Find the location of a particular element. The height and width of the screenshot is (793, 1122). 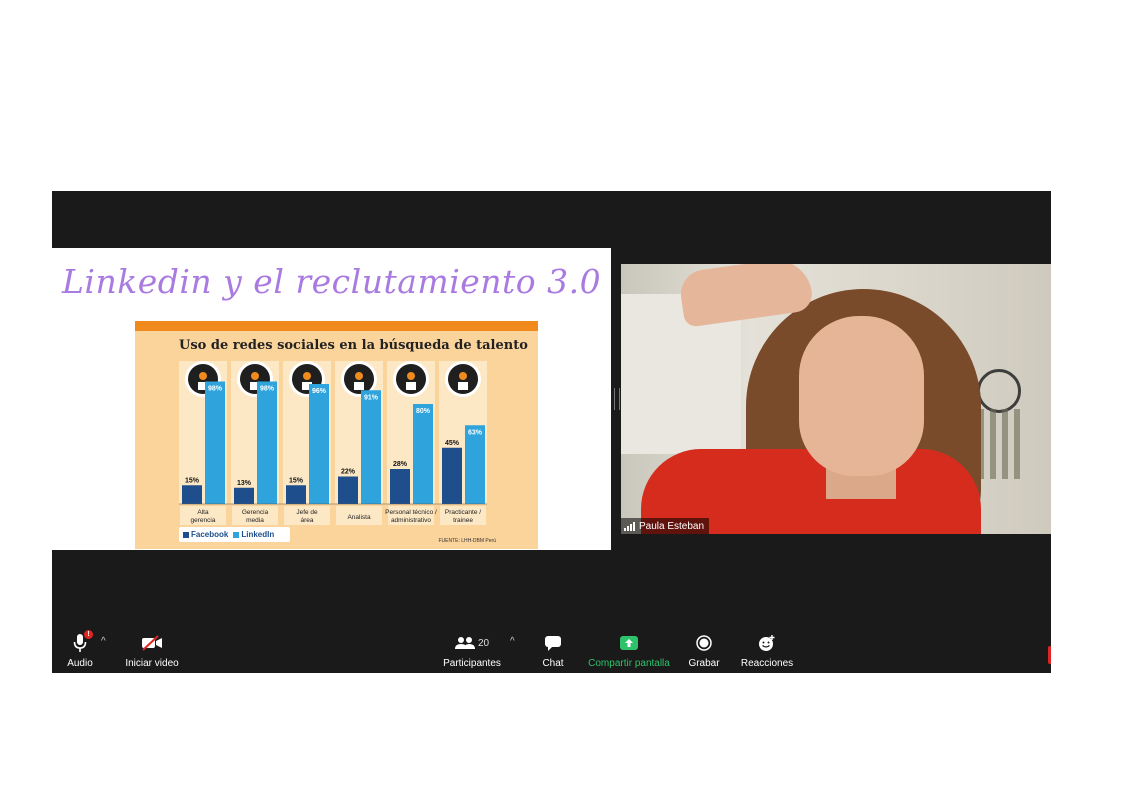

category-label: Practicante / is located at coordinates (463, 512).